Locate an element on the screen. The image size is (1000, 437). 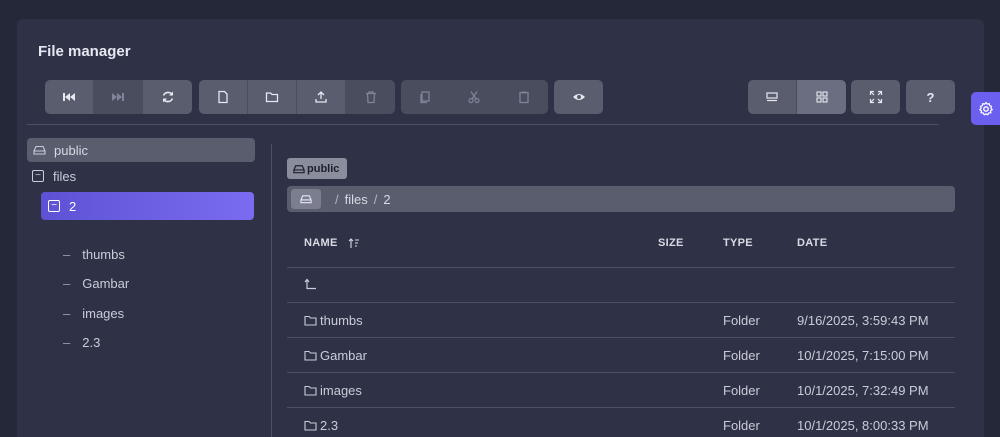
grid-view-icon is located at coordinates (821, 97).